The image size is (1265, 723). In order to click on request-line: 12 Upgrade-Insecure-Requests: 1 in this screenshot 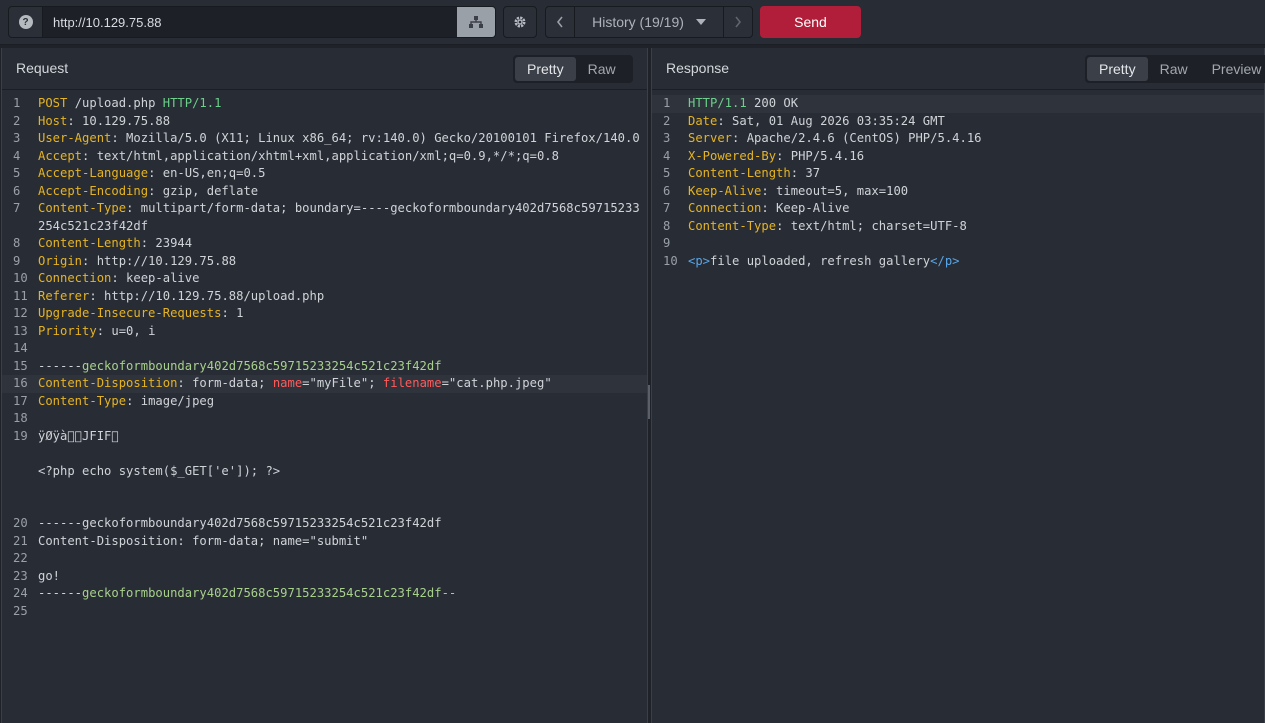, I will do `click(128, 313)`.